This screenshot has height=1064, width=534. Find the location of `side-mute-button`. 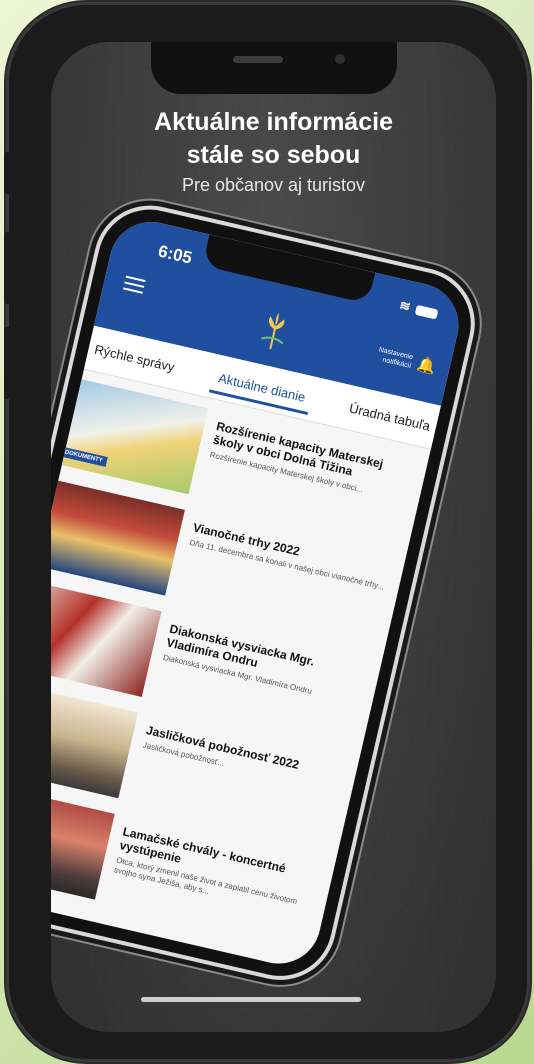

side-mute-button is located at coordinates (8, 173).